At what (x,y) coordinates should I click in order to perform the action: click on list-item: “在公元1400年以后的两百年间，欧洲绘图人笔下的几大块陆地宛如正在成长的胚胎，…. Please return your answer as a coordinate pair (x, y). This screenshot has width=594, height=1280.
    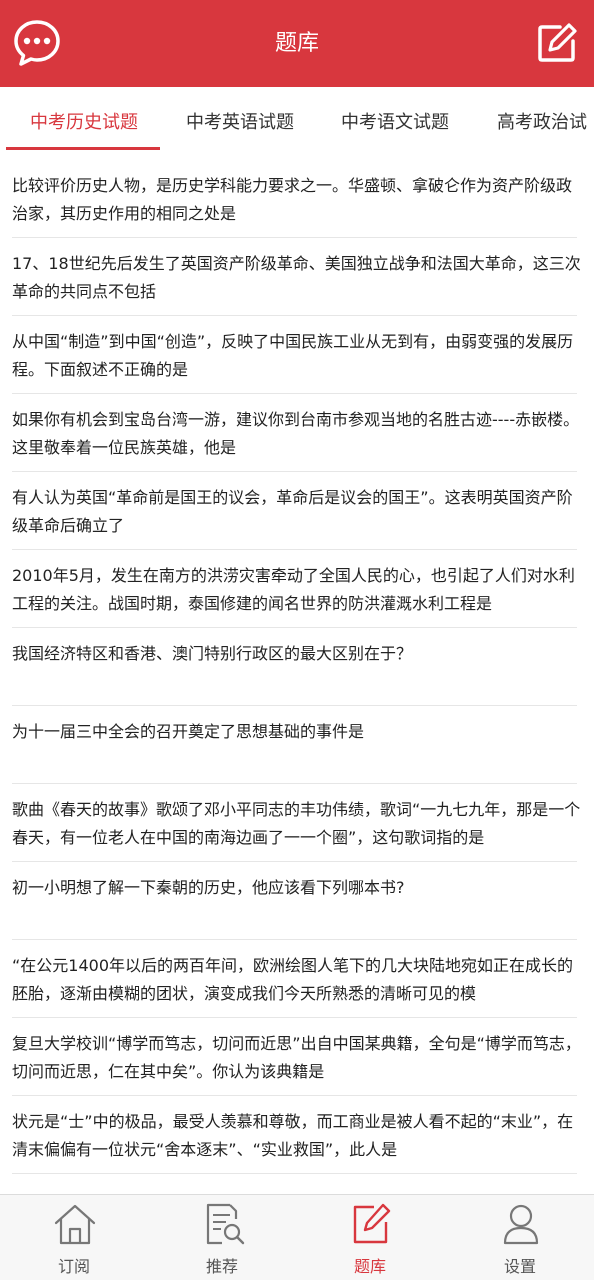
    Looking at the image, I should click on (294, 979).